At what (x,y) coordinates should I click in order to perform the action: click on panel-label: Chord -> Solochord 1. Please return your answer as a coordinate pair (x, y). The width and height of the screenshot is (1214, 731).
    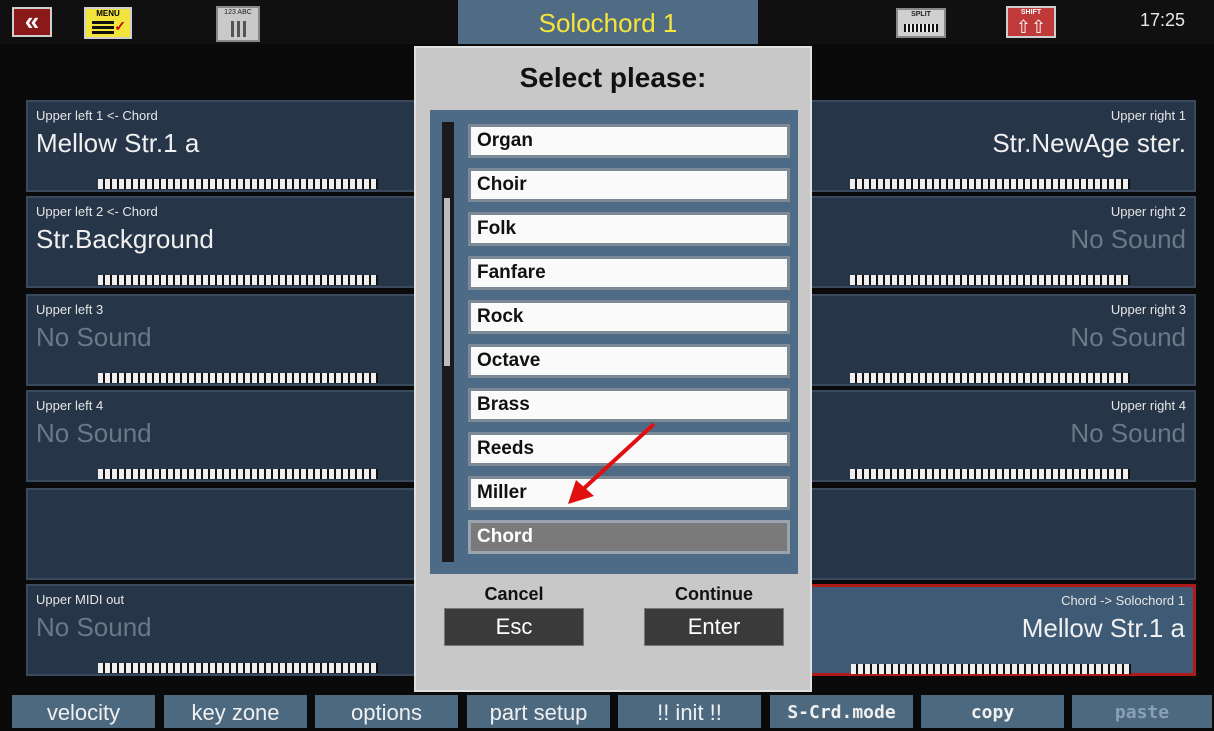
    Looking at the image, I should click on (1123, 600).